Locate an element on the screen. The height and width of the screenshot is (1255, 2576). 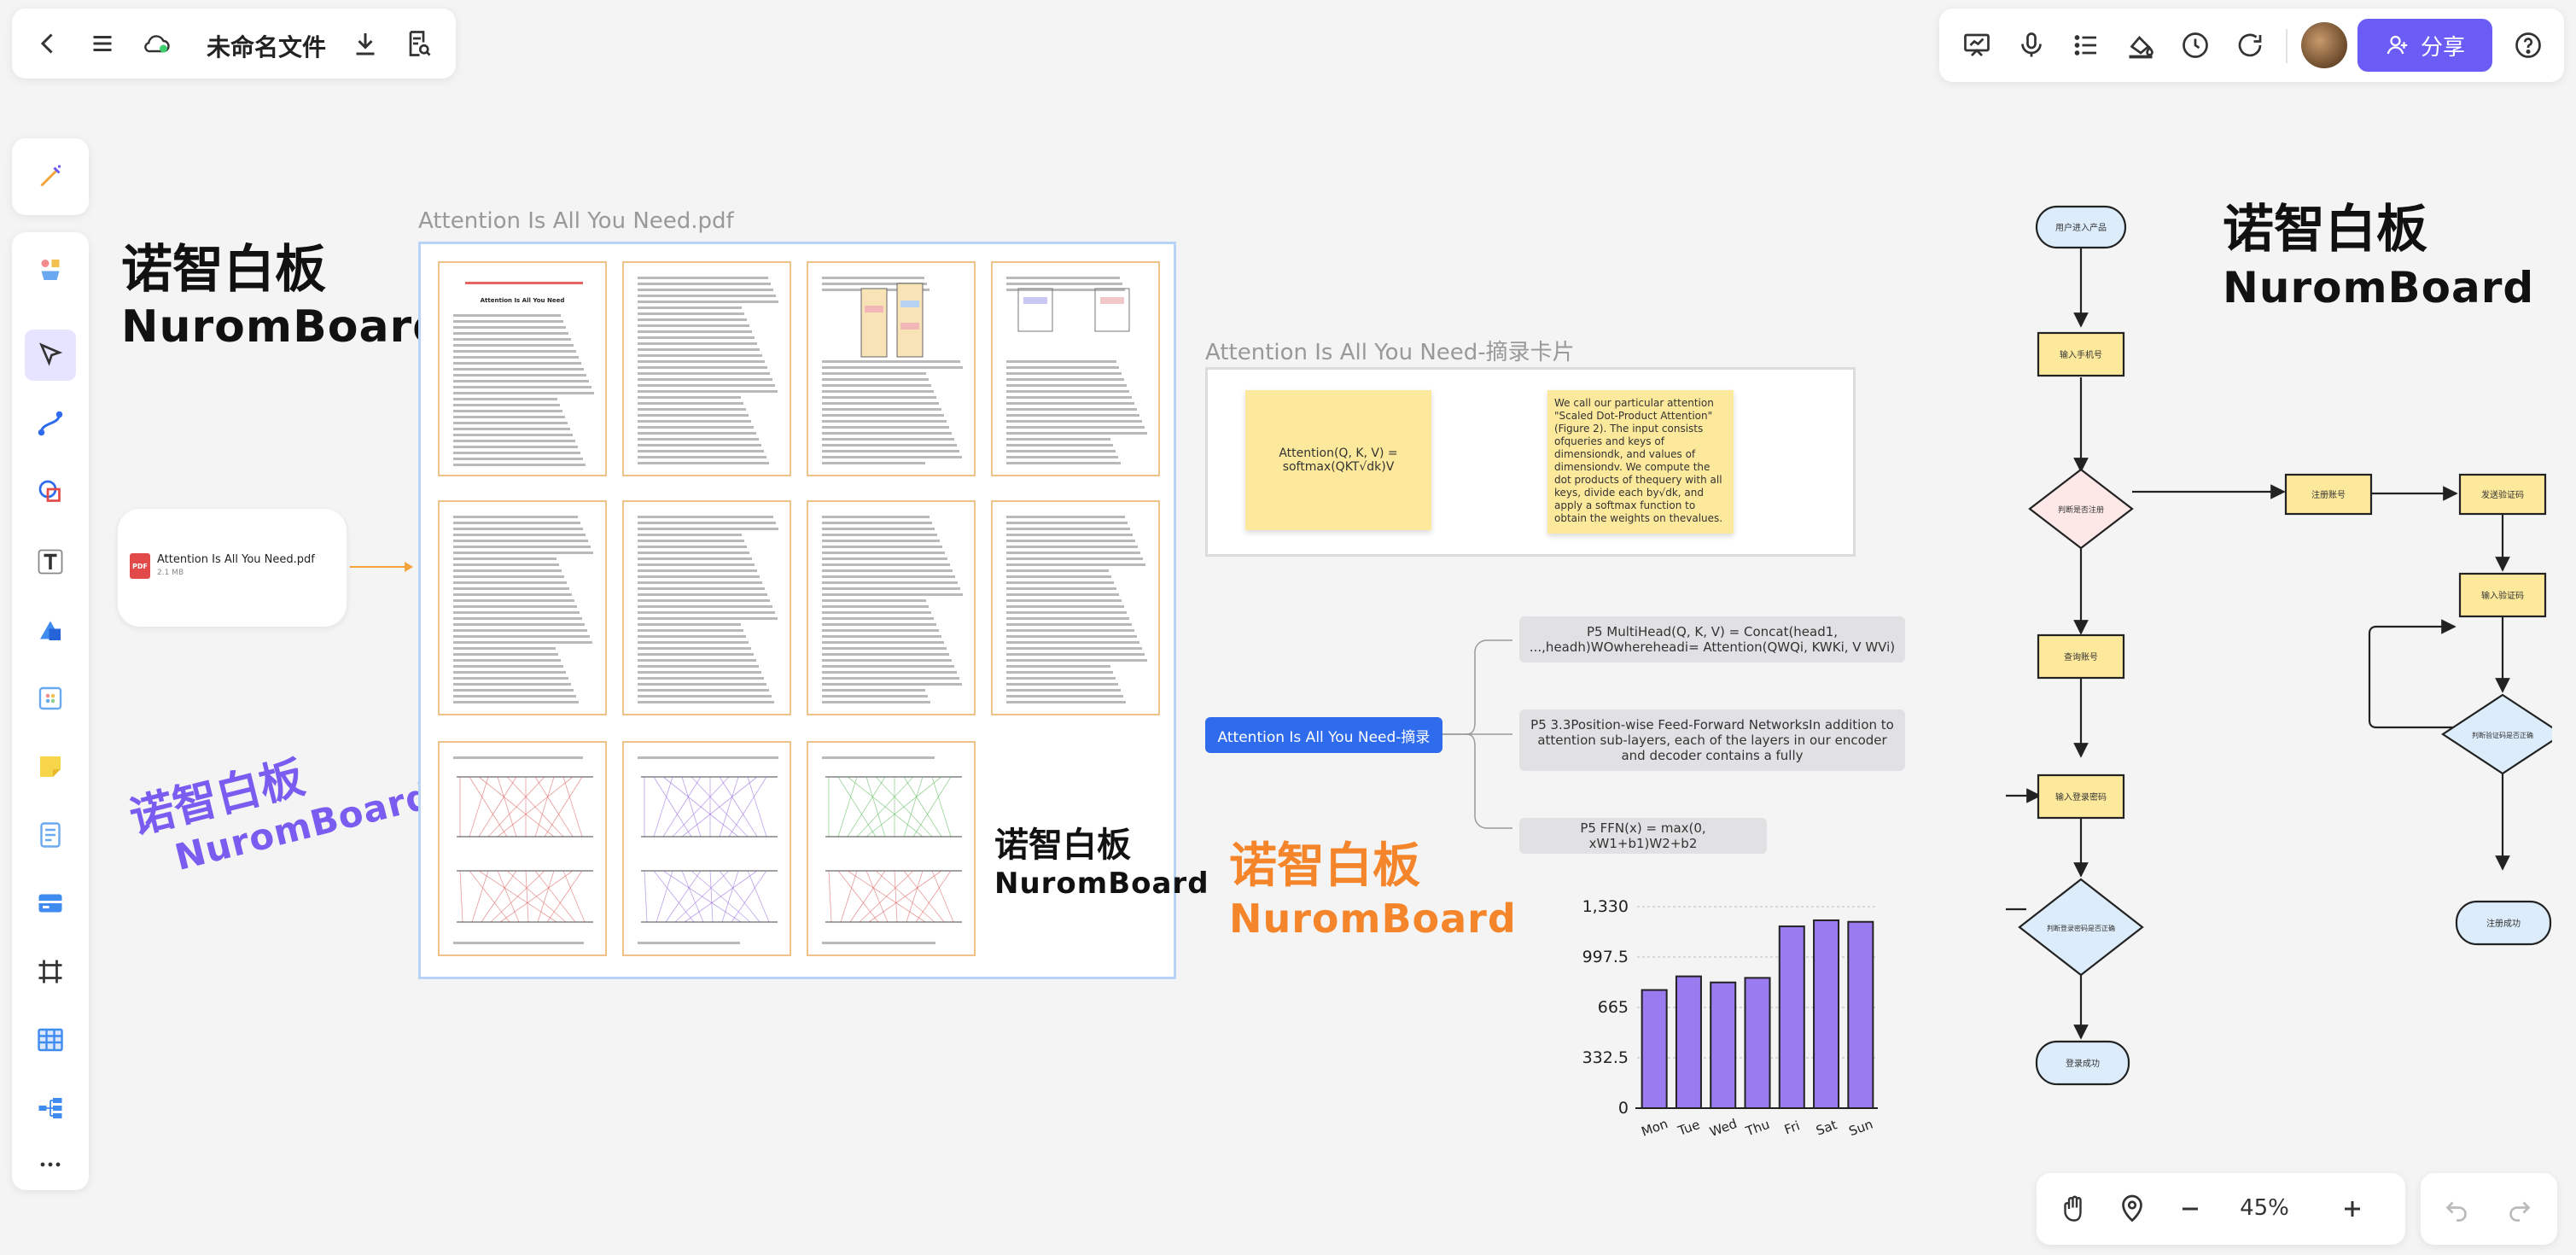
presentation-icon is located at coordinates (1976, 45).